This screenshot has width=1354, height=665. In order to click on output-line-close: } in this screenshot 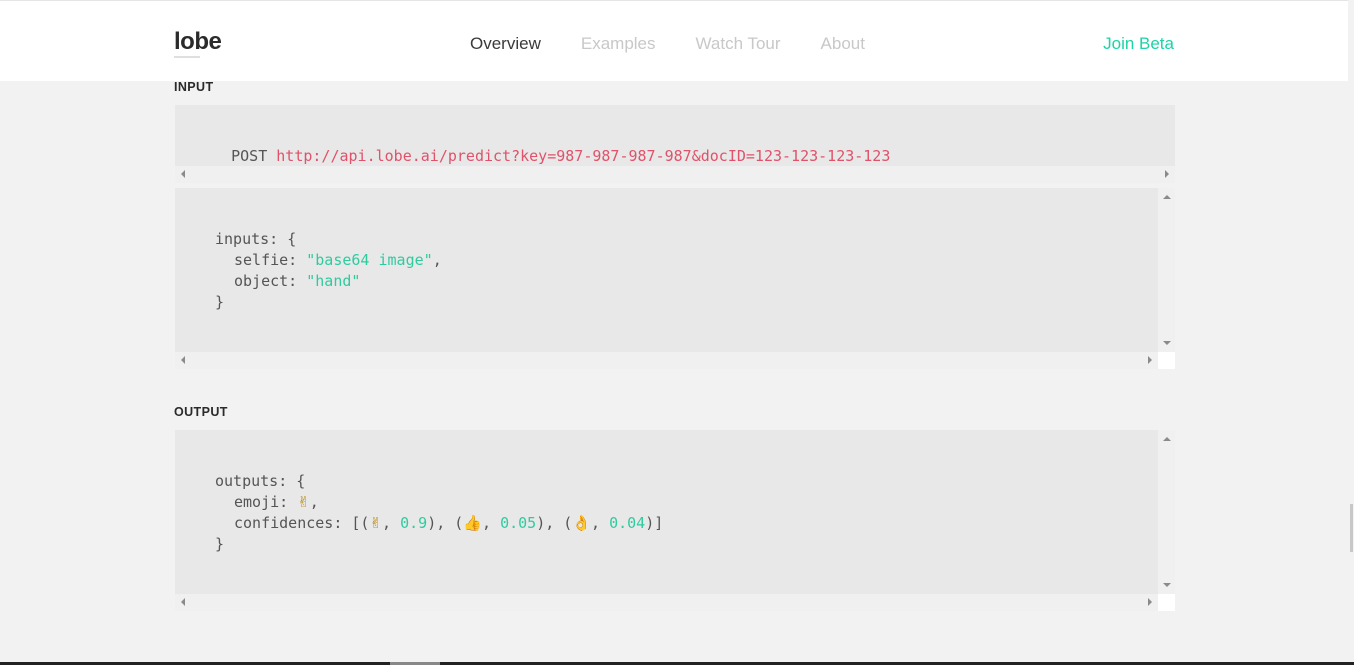, I will do `click(220, 544)`.